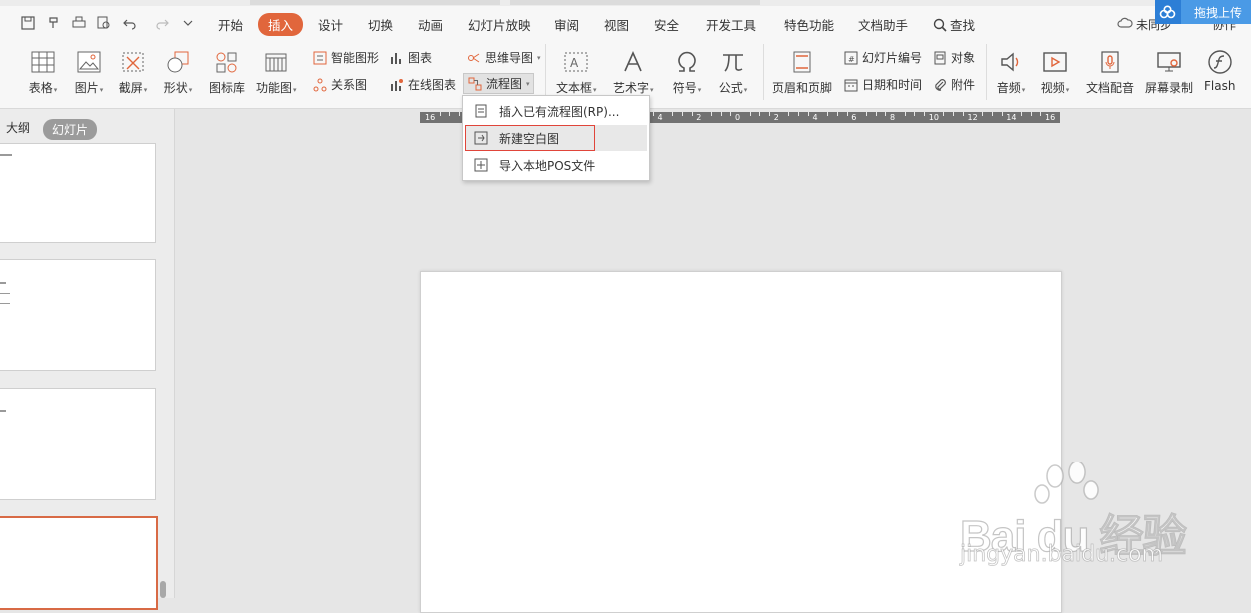  What do you see at coordinates (281, 24) in the screenshot?
I see `menu-insert: 插入` at bounding box center [281, 24].